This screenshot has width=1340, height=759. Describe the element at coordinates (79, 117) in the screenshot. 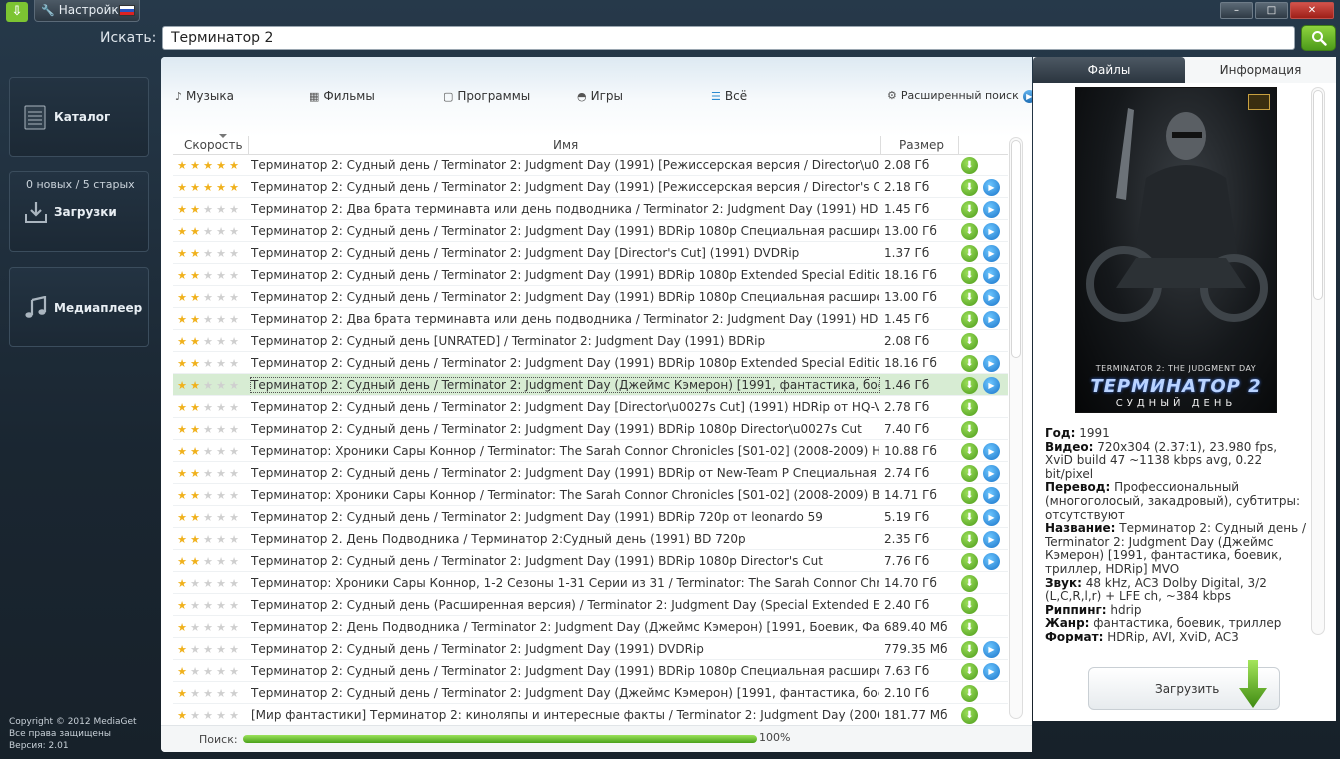

I see `sidebar-item-catalog: Каталог` at that location.